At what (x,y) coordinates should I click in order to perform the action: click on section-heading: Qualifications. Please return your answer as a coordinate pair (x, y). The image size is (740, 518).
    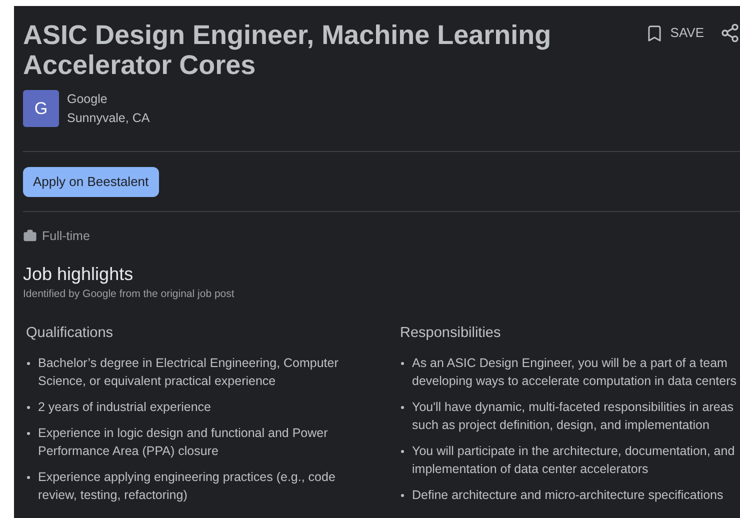
    Looking at the image, I should click on (70, 333).